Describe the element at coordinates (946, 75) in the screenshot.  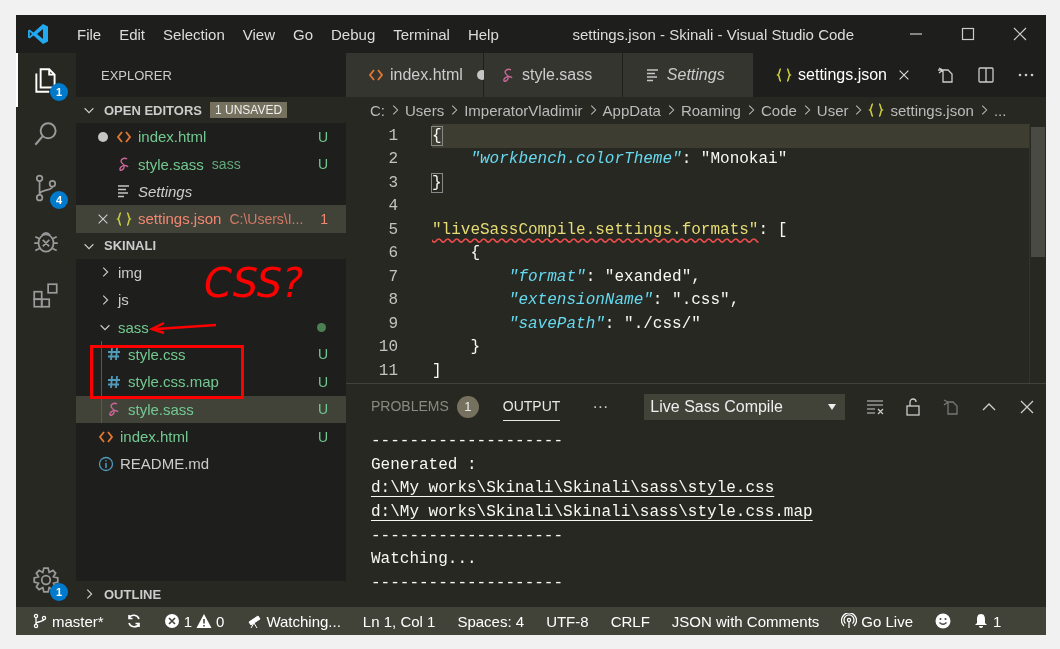
I see `open-changes-icon` at that location.